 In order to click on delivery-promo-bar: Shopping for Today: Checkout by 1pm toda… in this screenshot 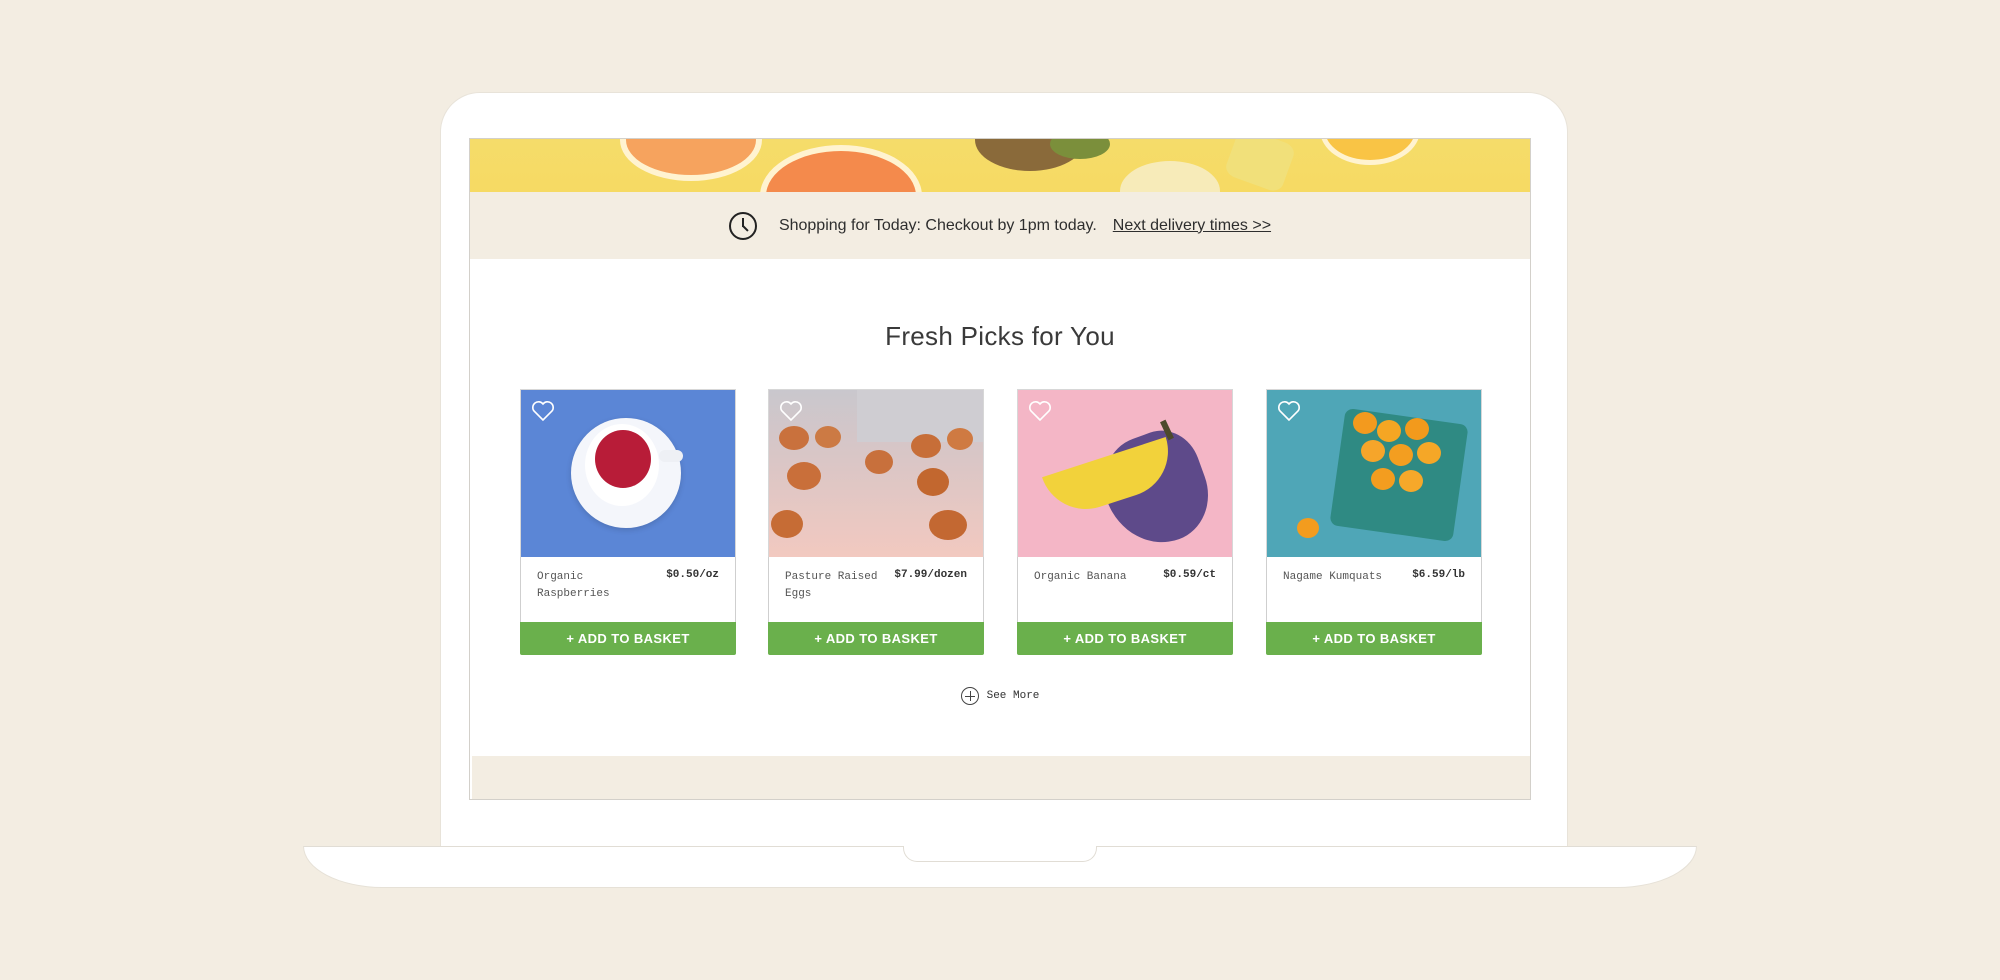, I will do `click(1000, 225)`.